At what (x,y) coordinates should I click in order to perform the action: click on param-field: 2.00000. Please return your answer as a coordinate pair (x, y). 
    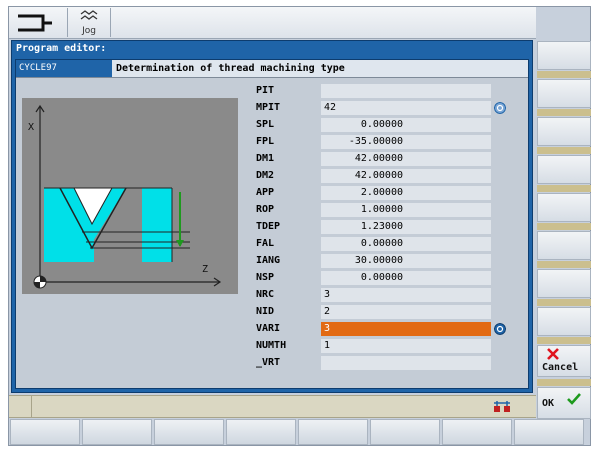
    Looking at the image, I should click on (406, 193).